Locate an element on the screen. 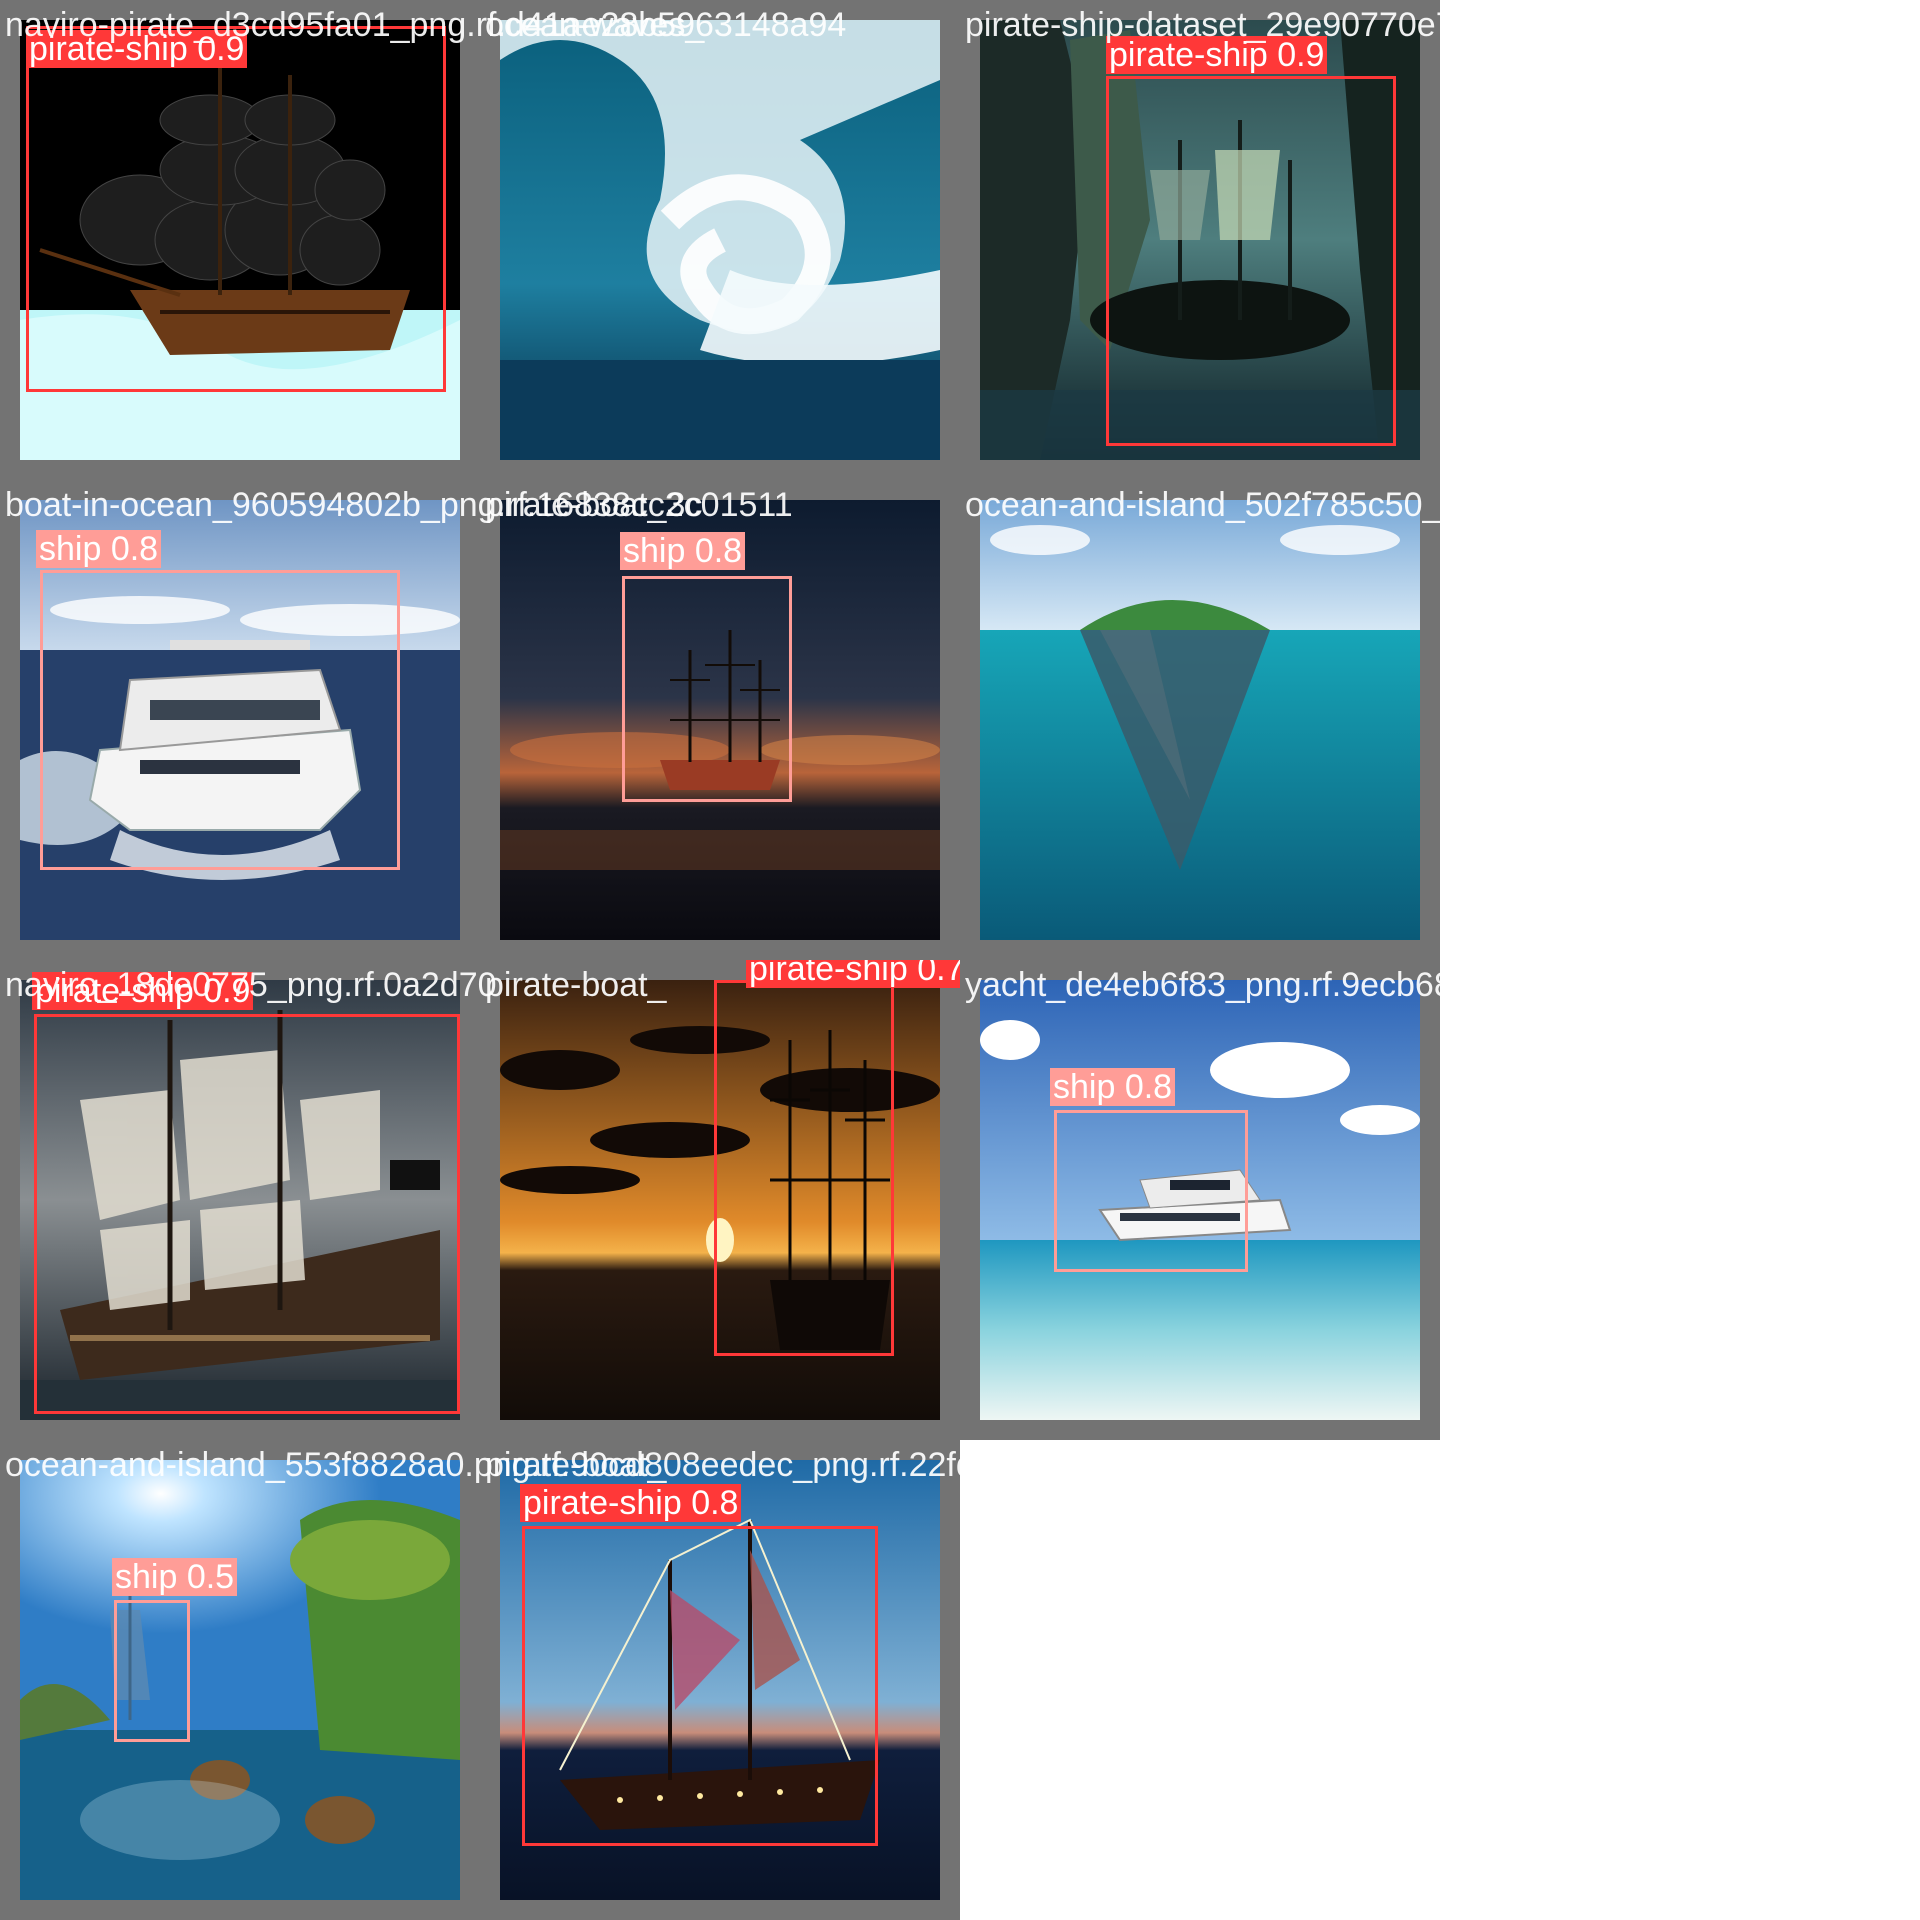 This screenshot has width=1920, height=1920. mosaic-tile-10: ship 0.5 is located at coordinates (240, 1680).